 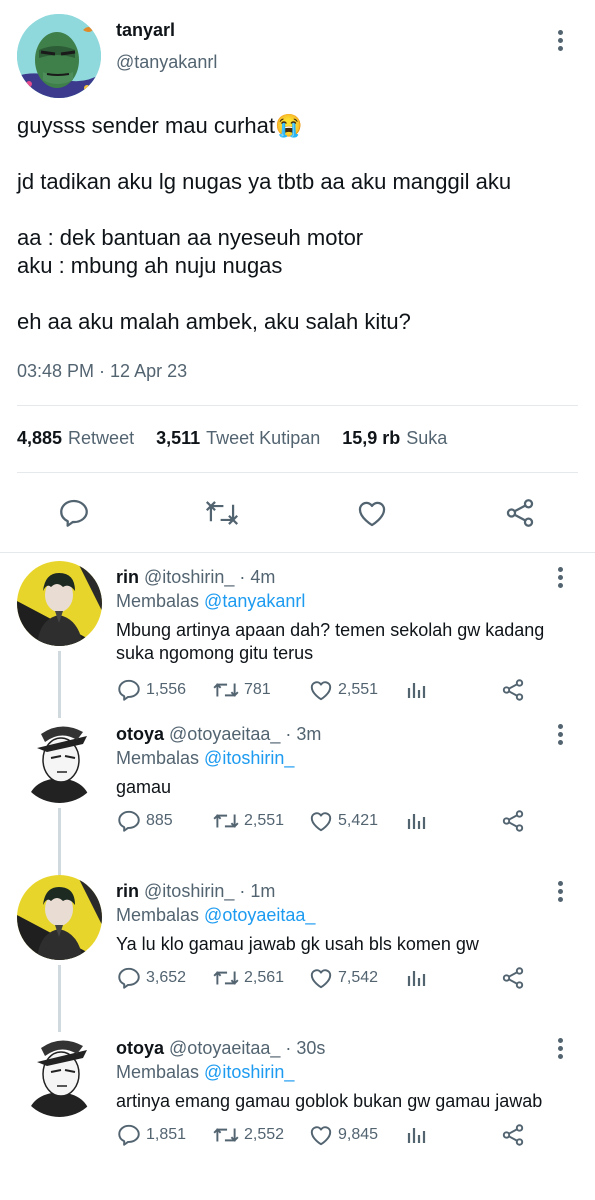 What do you see at coordinates (264, 1134) in the screenshot?
I see `retweet-count: 2,552` at bounding box center [264, 1134].